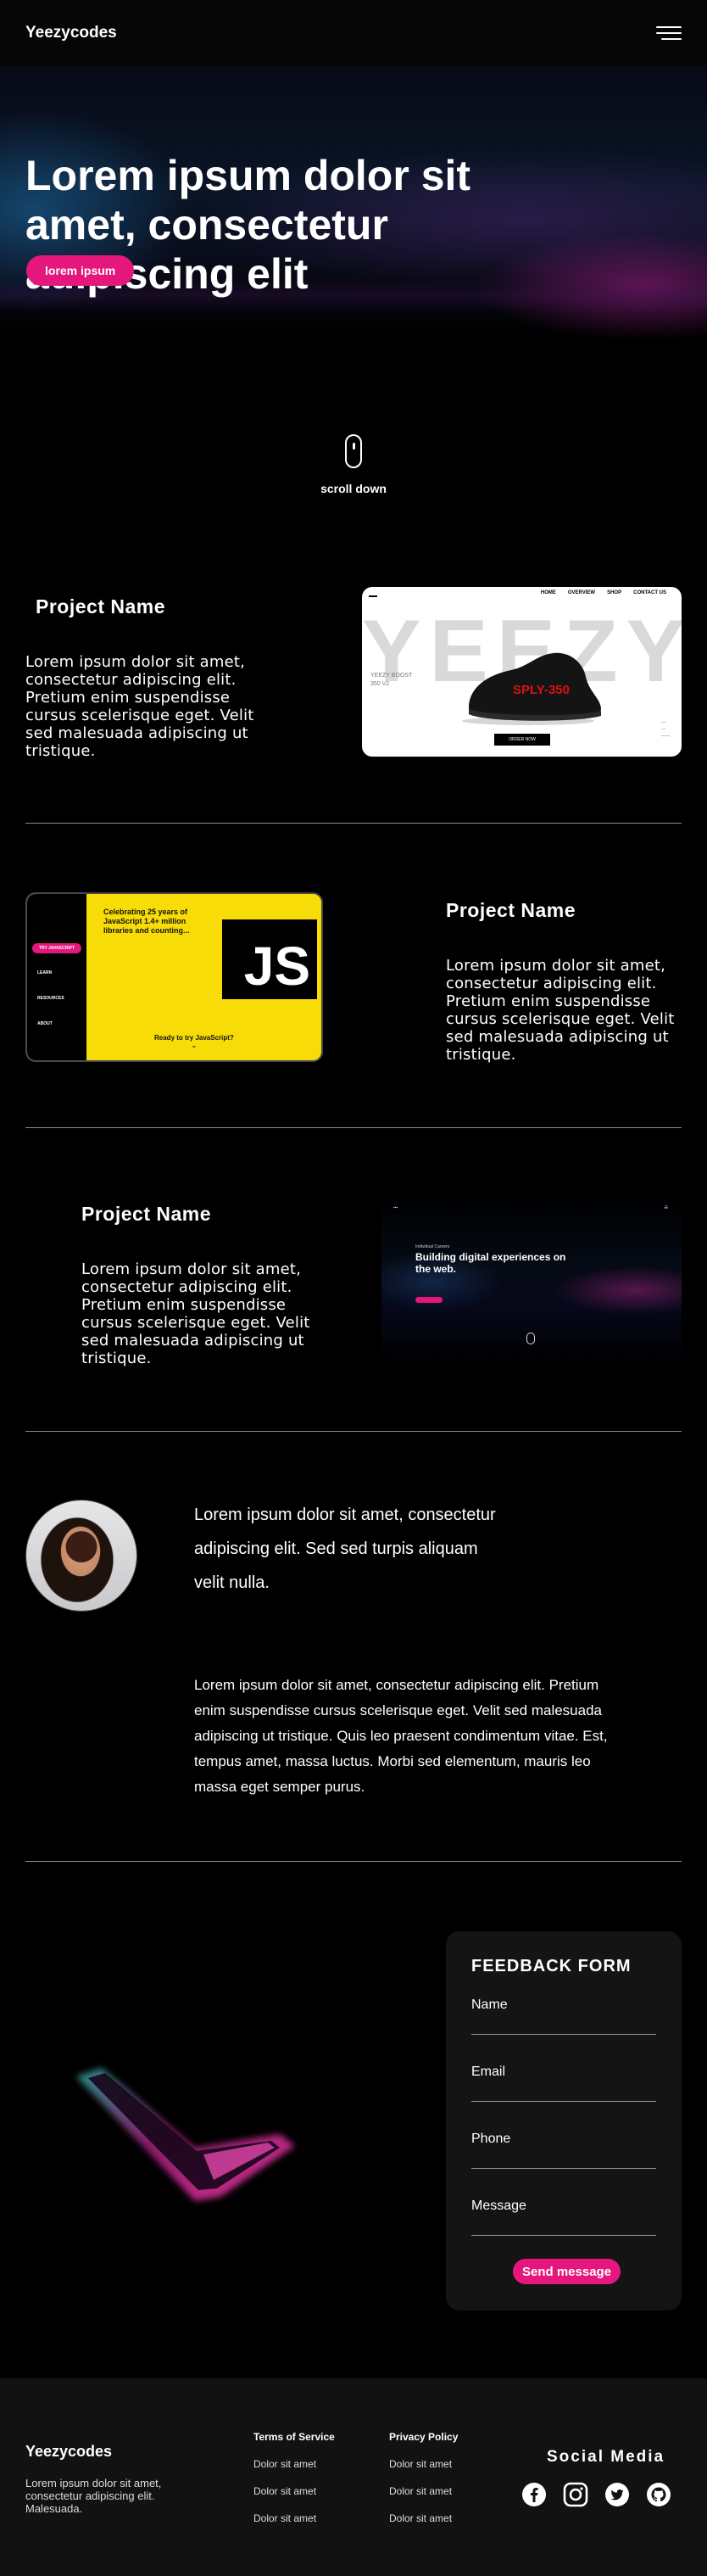 The height and width of the screenshot is (2576, 707). Describe the element at coordinates (45, 1023) in the screenshot. I see `preview-menu-item: ABOUT` at that location.